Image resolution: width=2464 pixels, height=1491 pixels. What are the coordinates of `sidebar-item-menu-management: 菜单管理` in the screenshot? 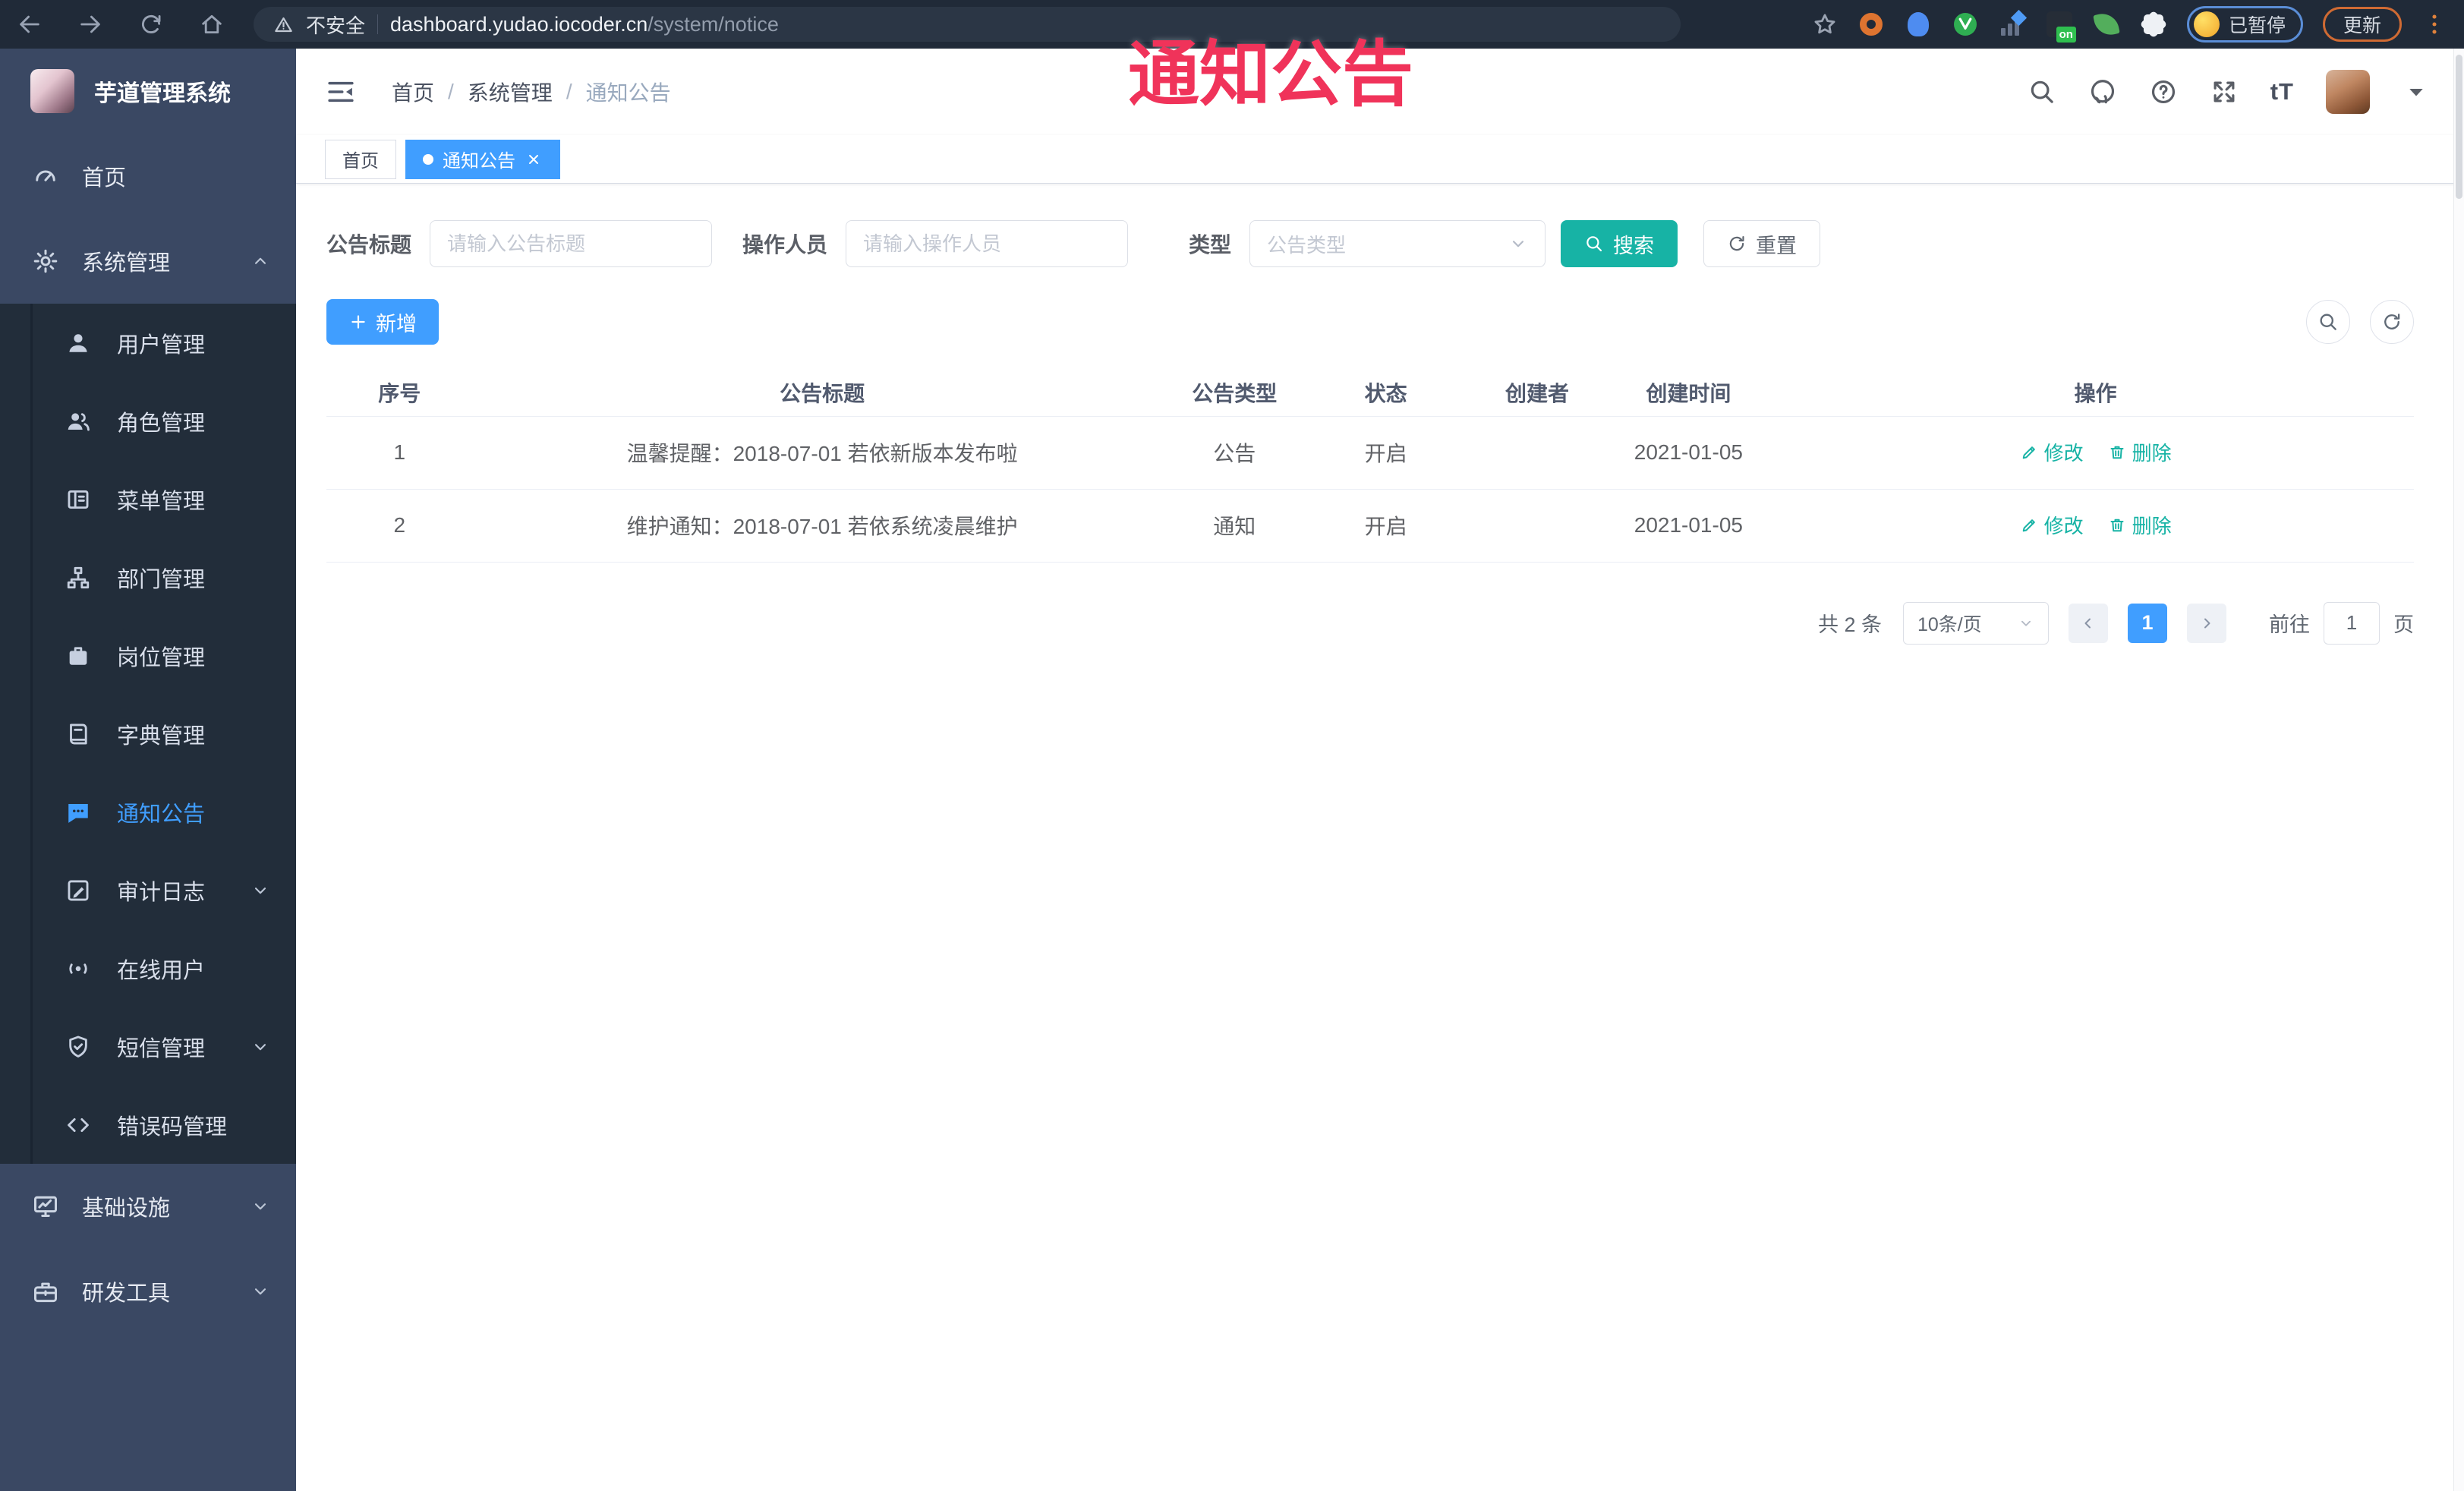 It's located at (148, 499).